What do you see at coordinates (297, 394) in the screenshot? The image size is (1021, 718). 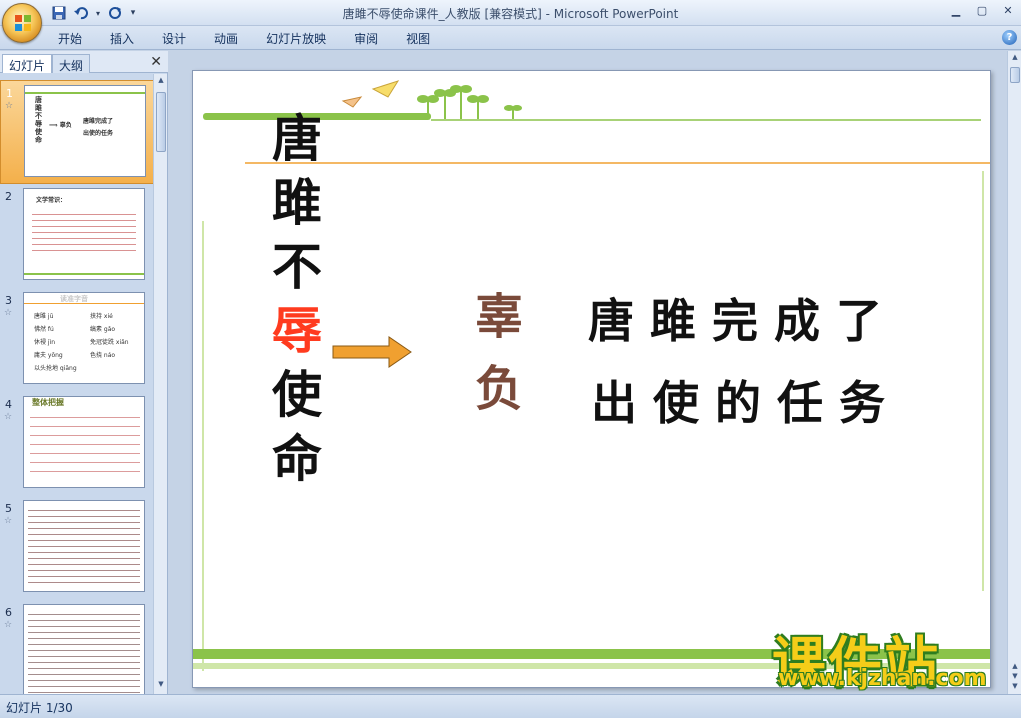 I see `title-char: 使` at bounding box center [297, 394].